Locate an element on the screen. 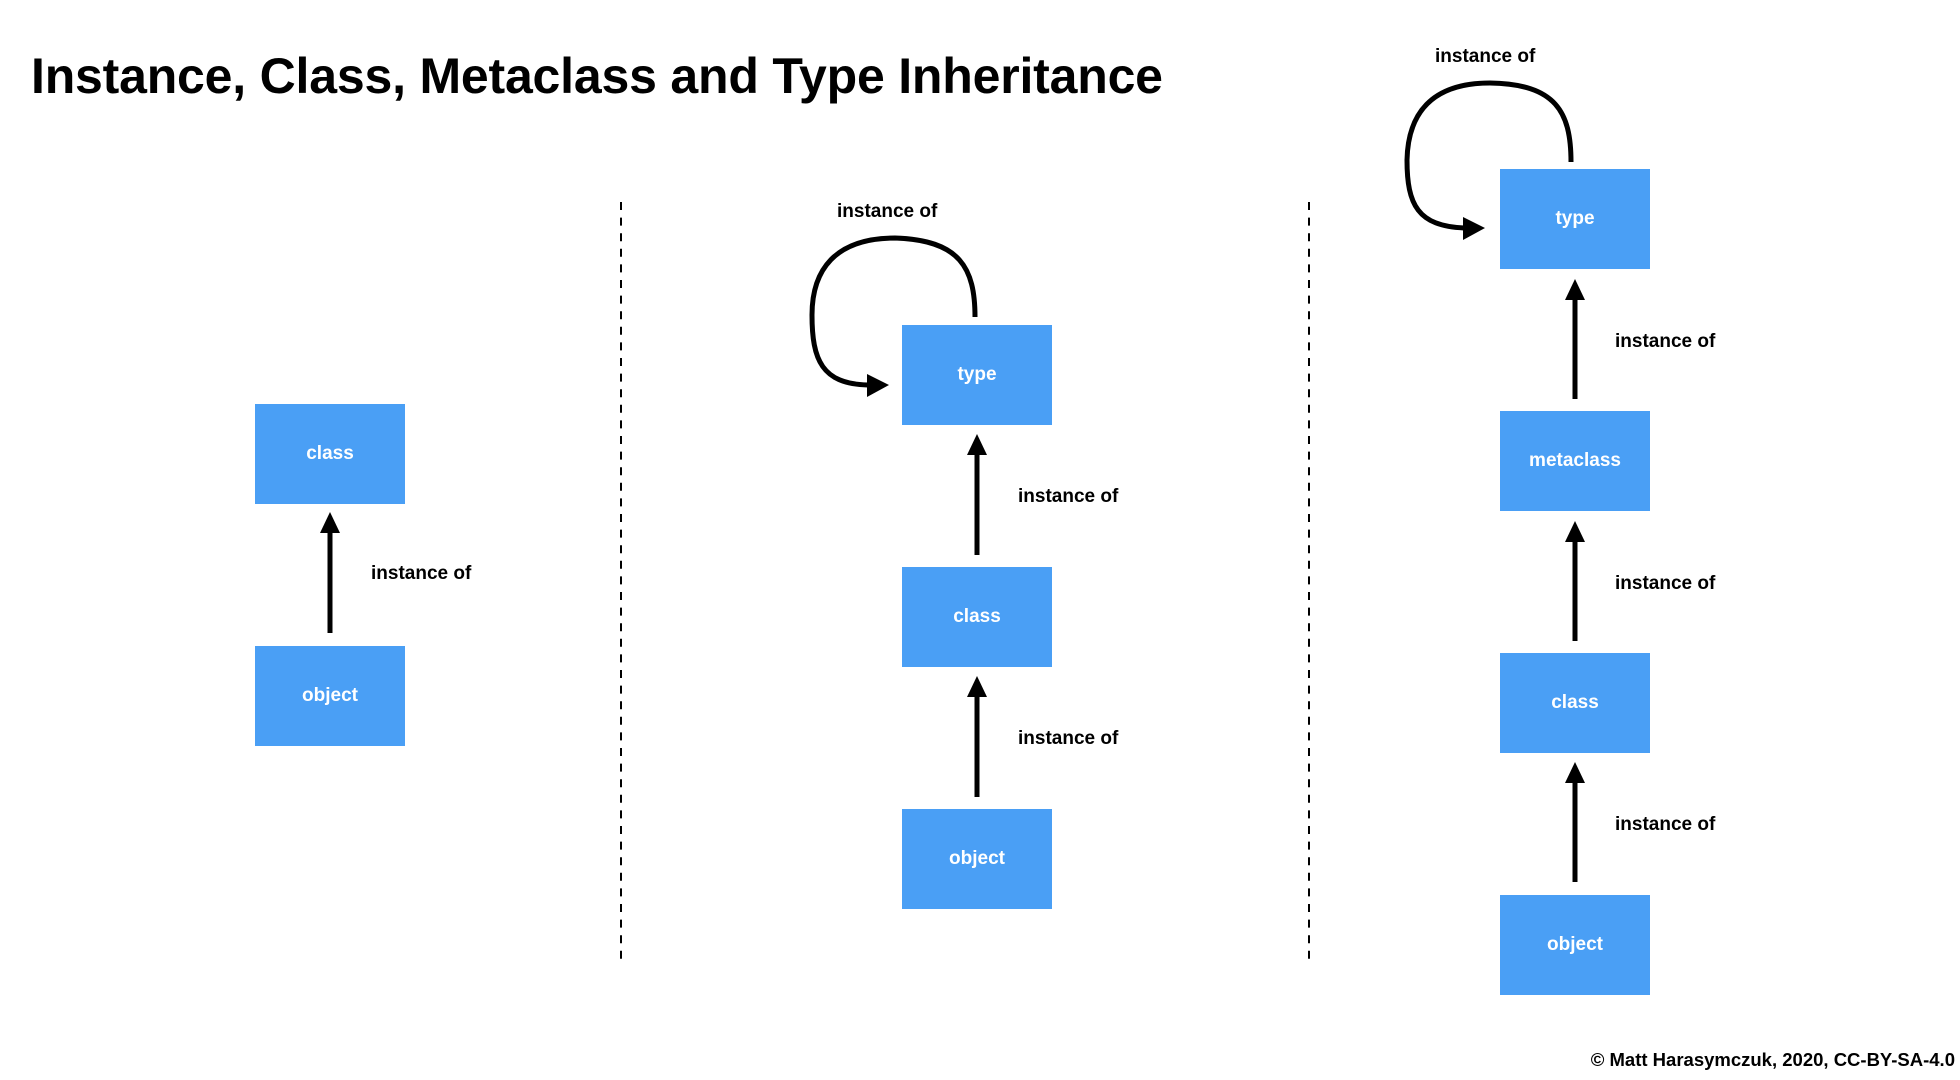 The width and height of the screenshot is (1960, 1080). arrow-class-to-metaclass-p3 is located at coordinates (1575, 581).